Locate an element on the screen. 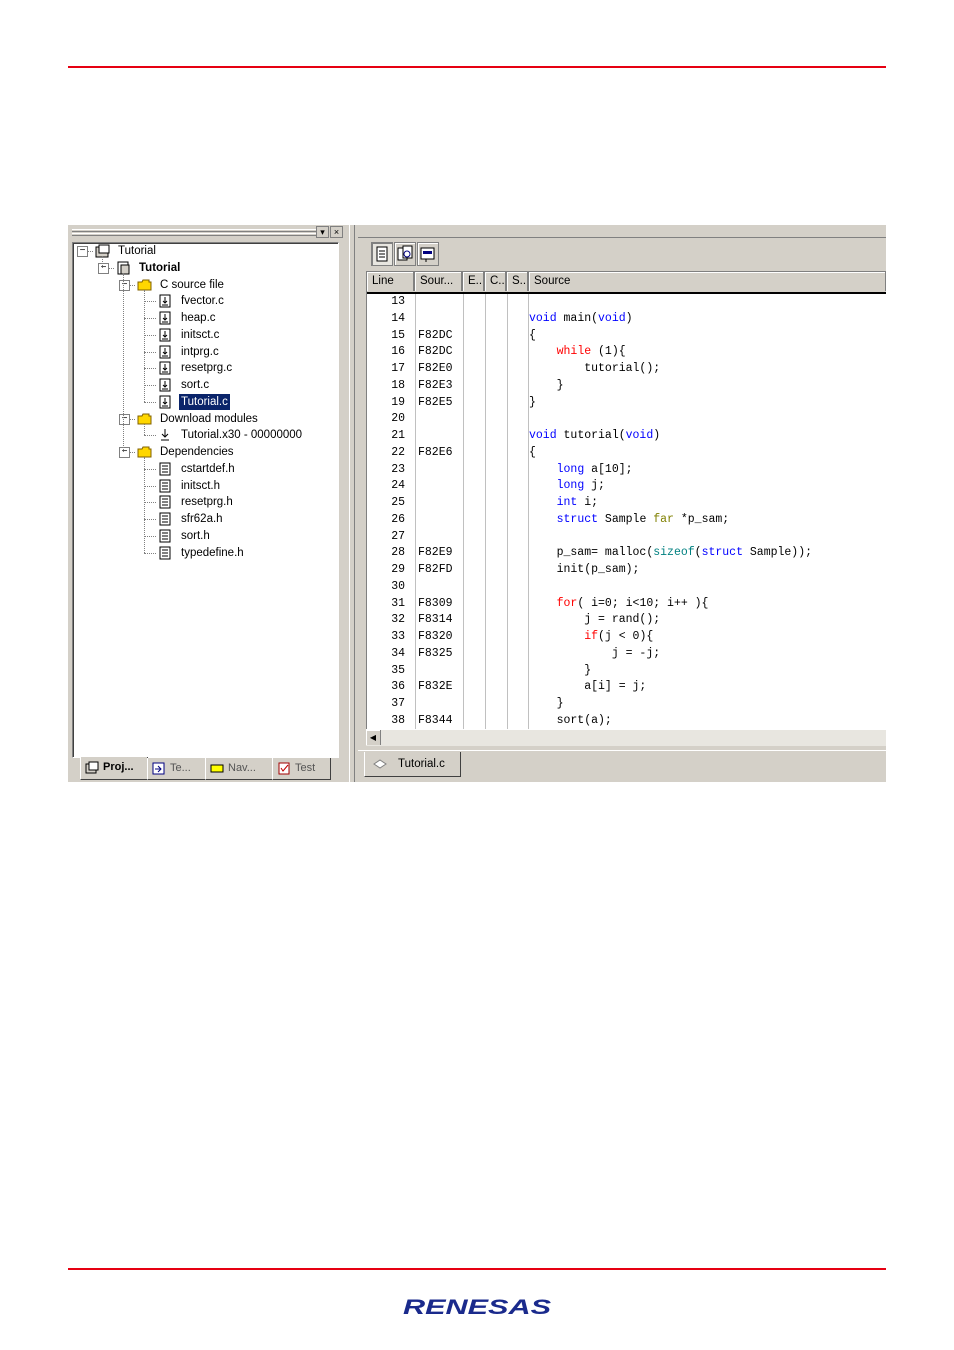 Image resolution: width=954 pixels, height=1350 pixels. source-code: { is located at coordinates (532, 335).